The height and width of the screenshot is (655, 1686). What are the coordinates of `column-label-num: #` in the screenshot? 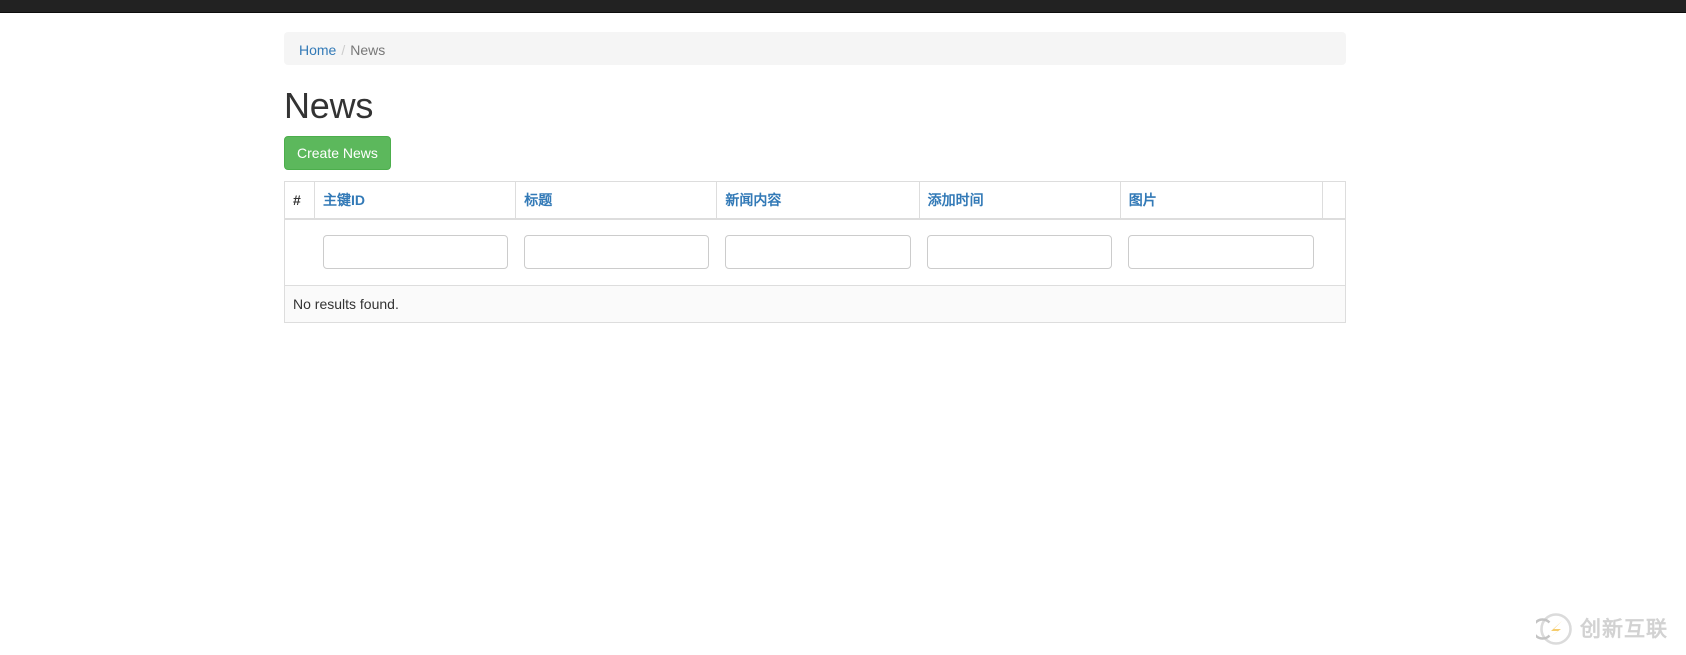 It's located at (297, 199).